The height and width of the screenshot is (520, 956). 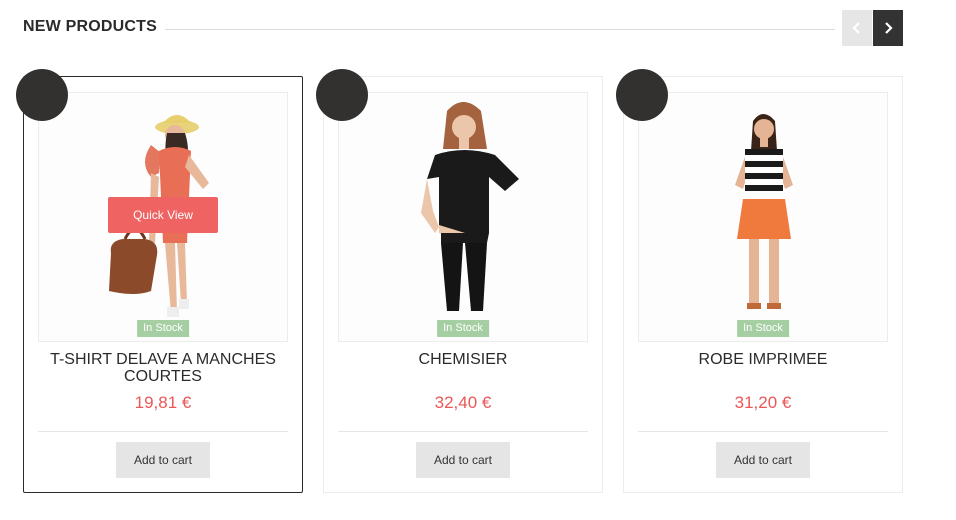 I want to click on product-price: 19,81 €, so click(x=163, y=402).